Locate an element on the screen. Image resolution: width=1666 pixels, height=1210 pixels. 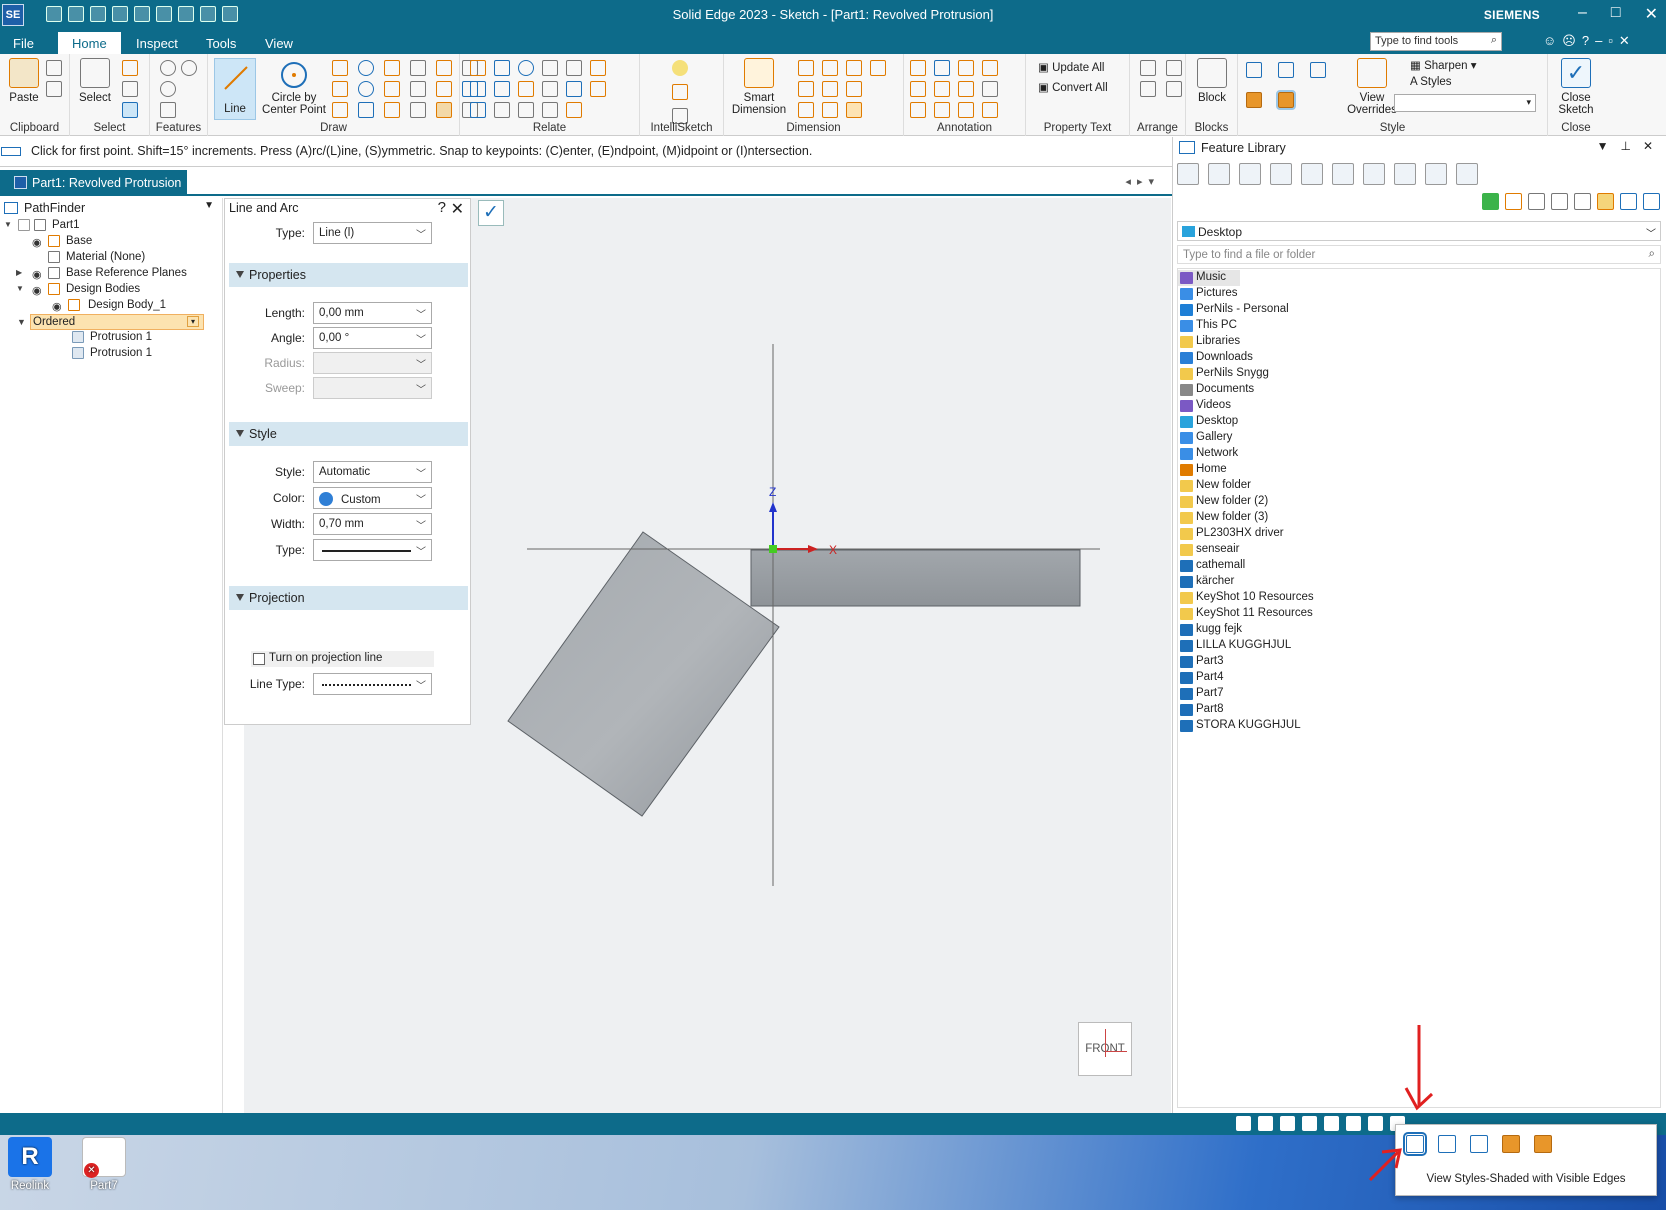
feature-tab-icon is located at coordinates (1312, 174).